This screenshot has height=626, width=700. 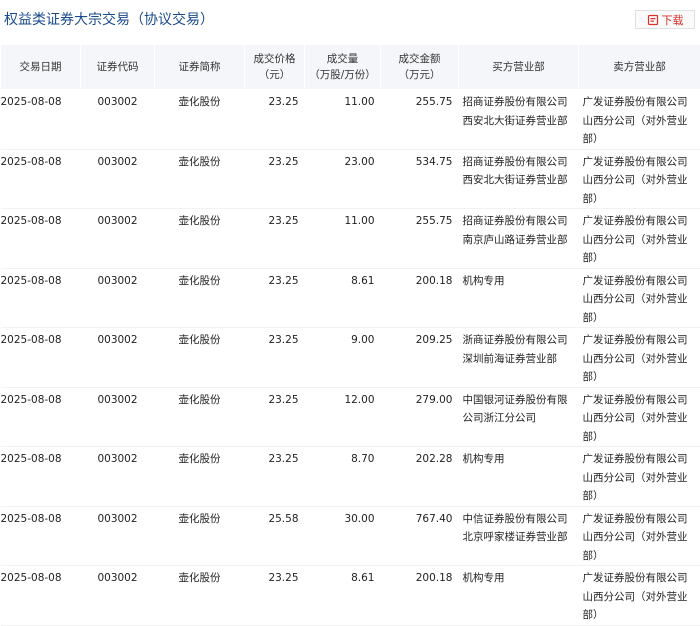 I want to click on cell-buyer: 中国银河证券股份有限公司浙江分公司, so click(x=519, y=417).